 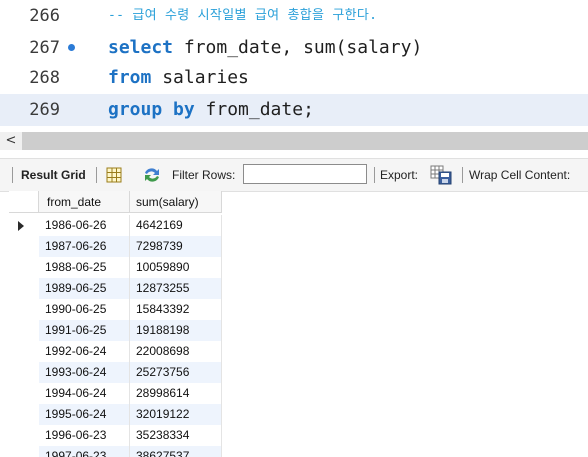 I want to click on table-row: 1988-06-25 10059890, so click(x=115, y=267).